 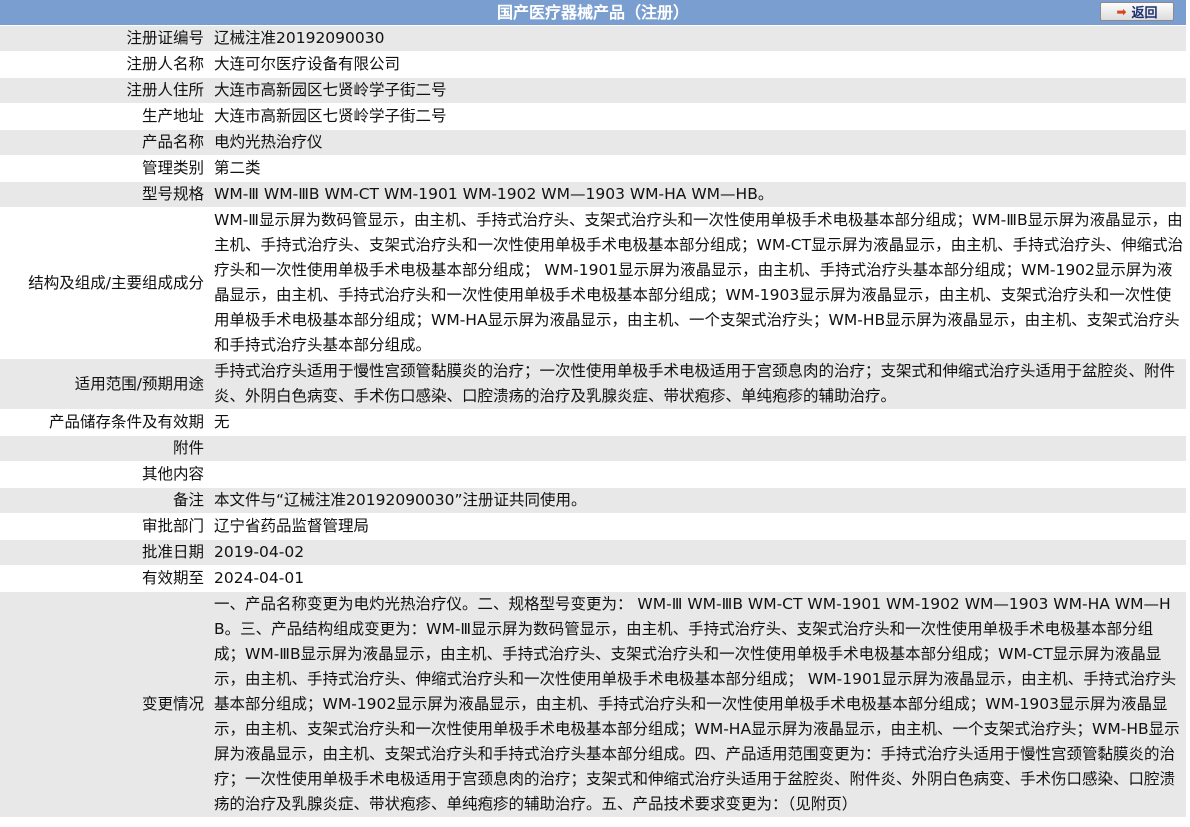 I want to click on field-label: 其他内容, so click(x=104, y=474).